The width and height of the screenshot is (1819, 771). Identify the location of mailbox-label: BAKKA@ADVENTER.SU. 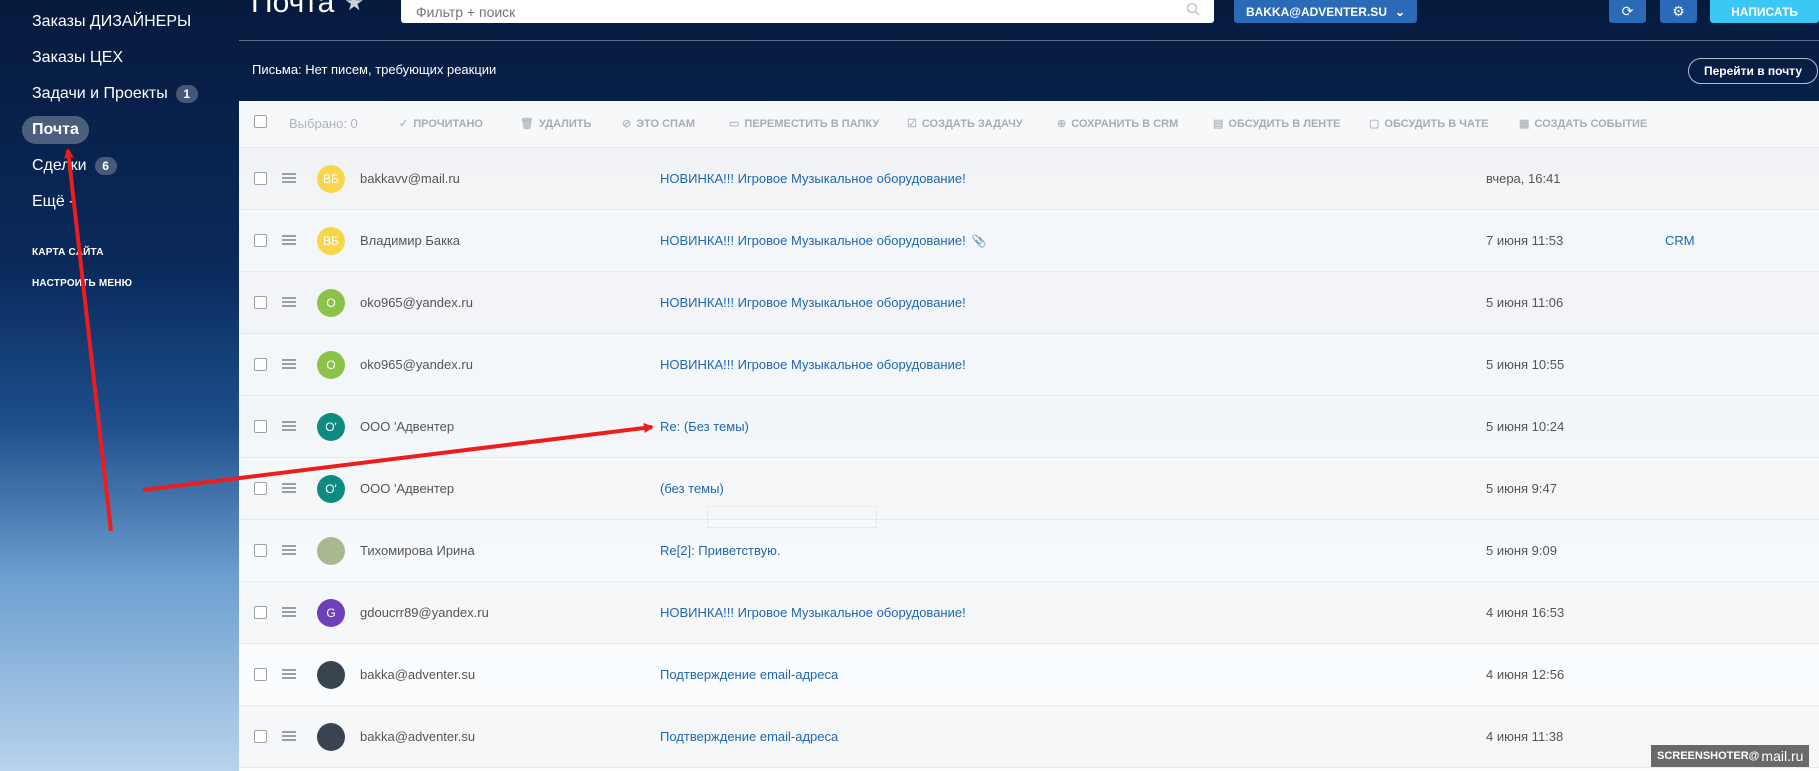
(1316, 11).